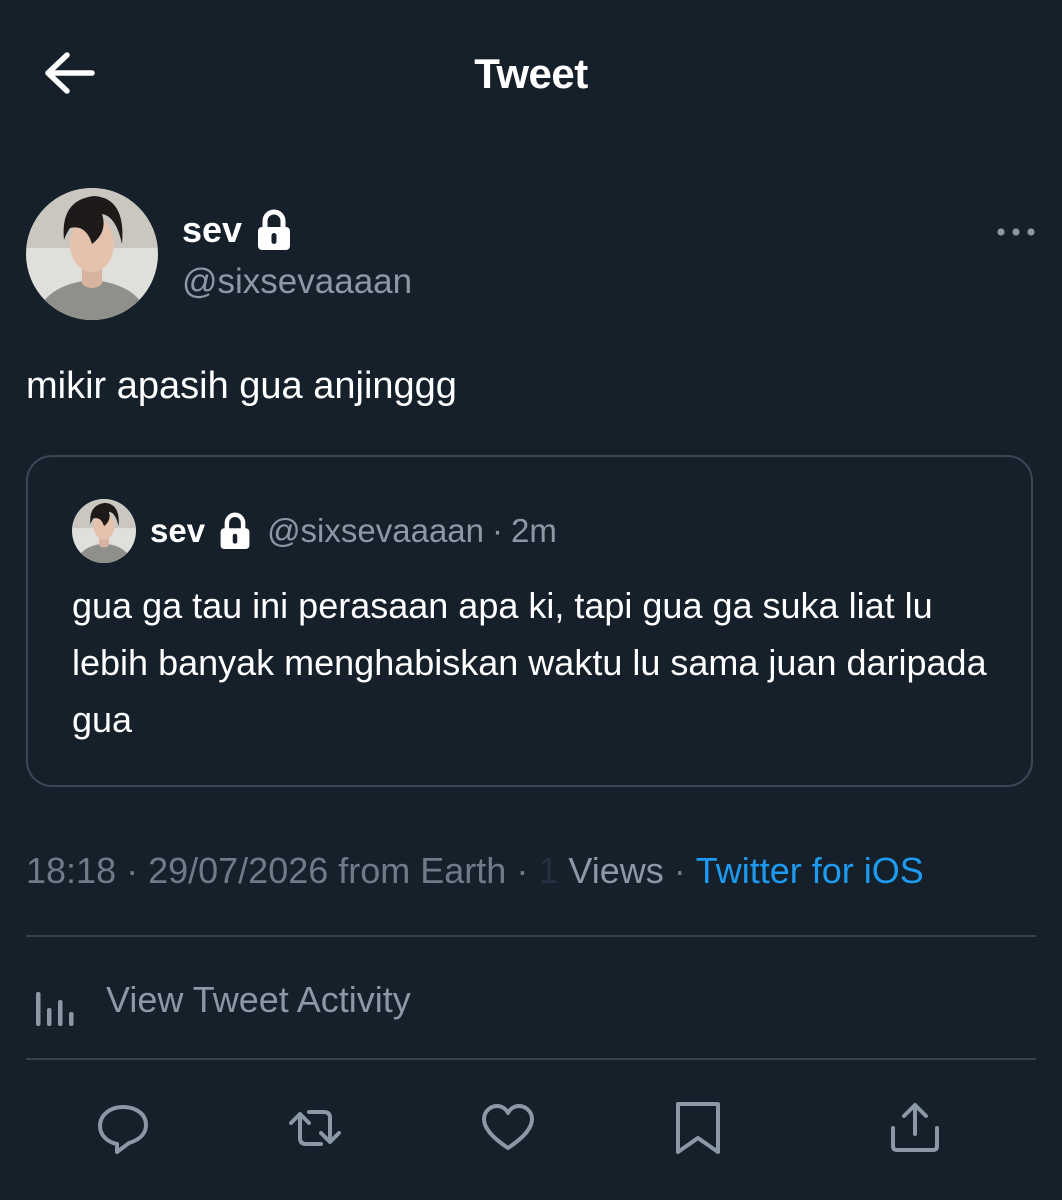 Image resolution: width=1062 pixels, height=1200 pixels. I want to click on page-title: Tweet, so click(531, 73).